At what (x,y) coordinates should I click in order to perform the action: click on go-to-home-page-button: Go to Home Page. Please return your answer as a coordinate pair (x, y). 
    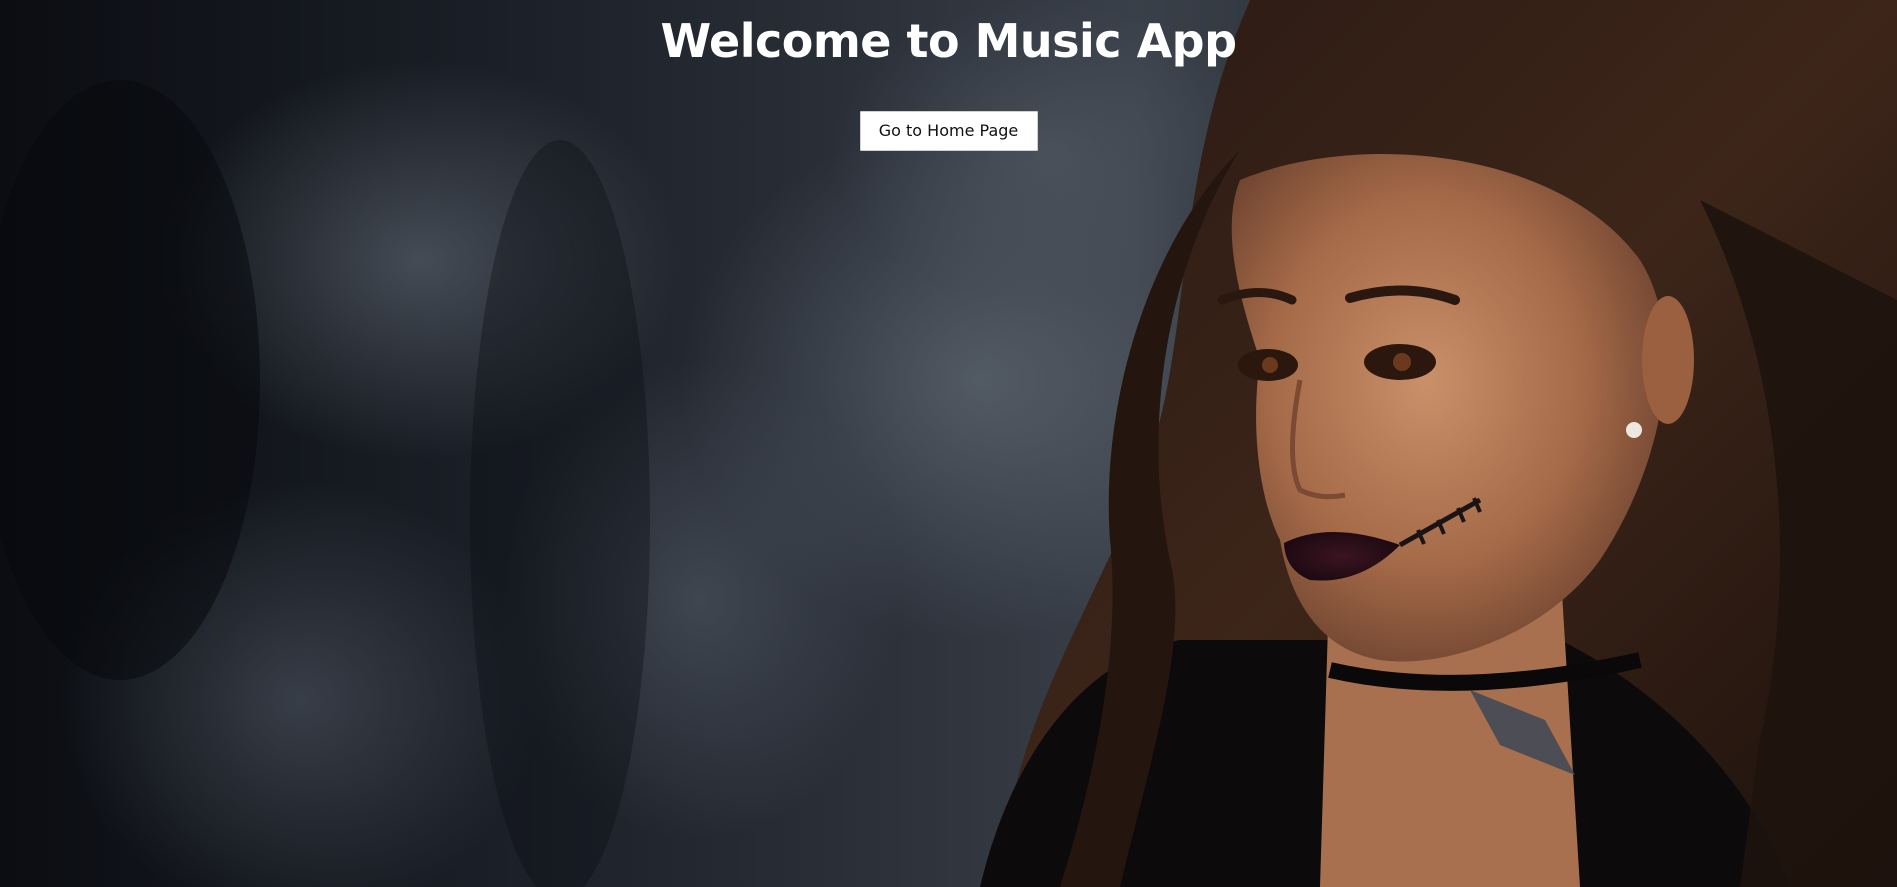
    Looking at the image, I should click on (948, 131).